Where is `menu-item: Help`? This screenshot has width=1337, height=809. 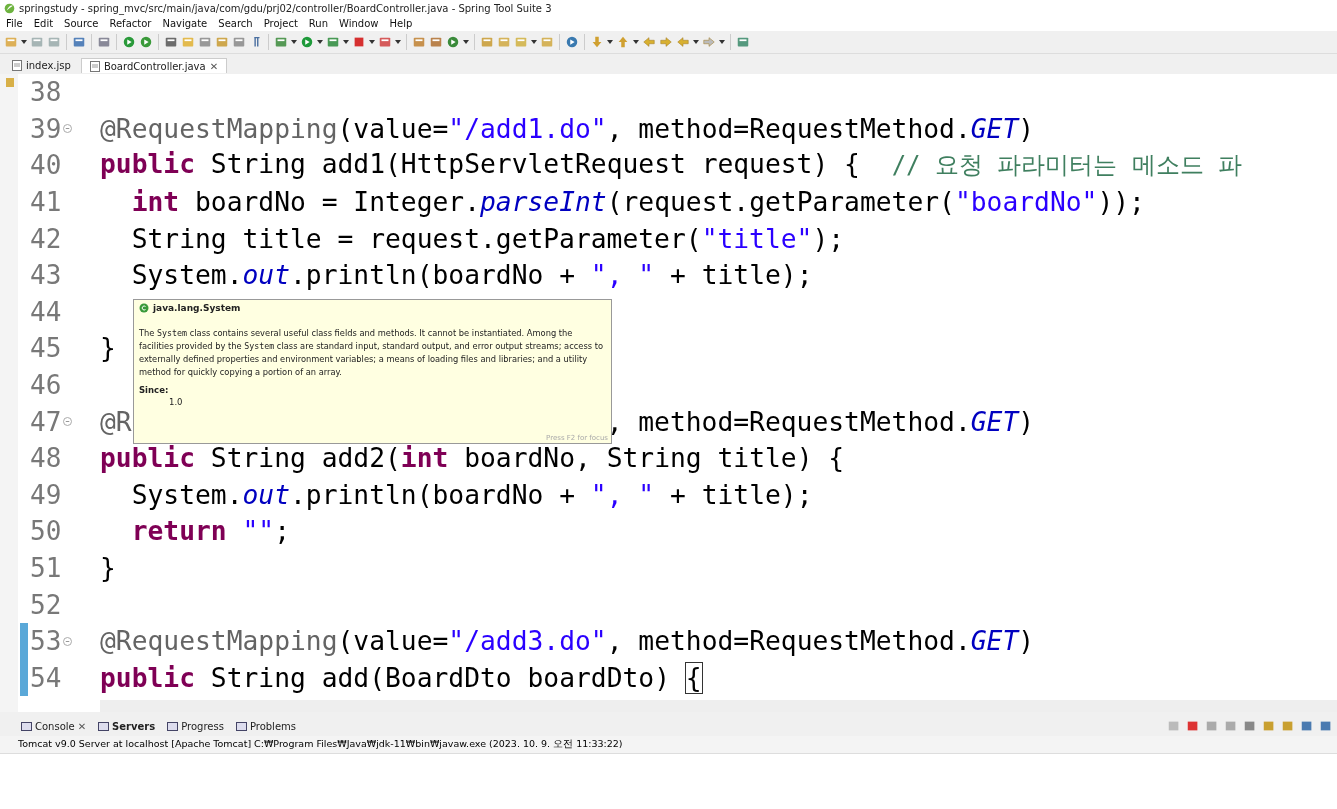
menu-item: Help is located at coordinates (401, 23).